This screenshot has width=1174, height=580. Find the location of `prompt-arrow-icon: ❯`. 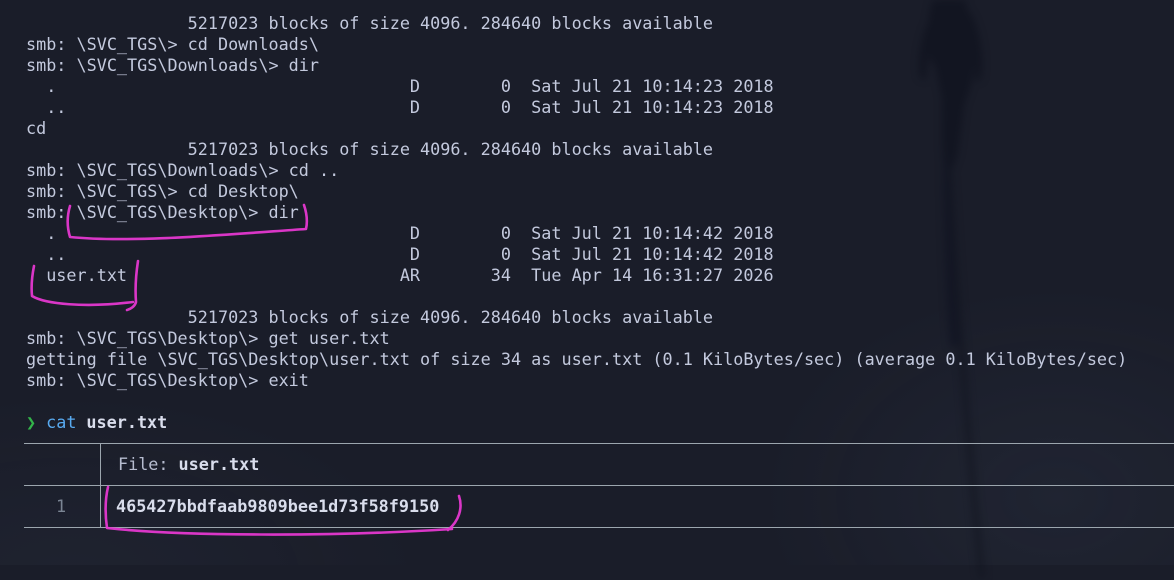

prompt-arrow-icon: ❯ is located at coordinates (31, 422).